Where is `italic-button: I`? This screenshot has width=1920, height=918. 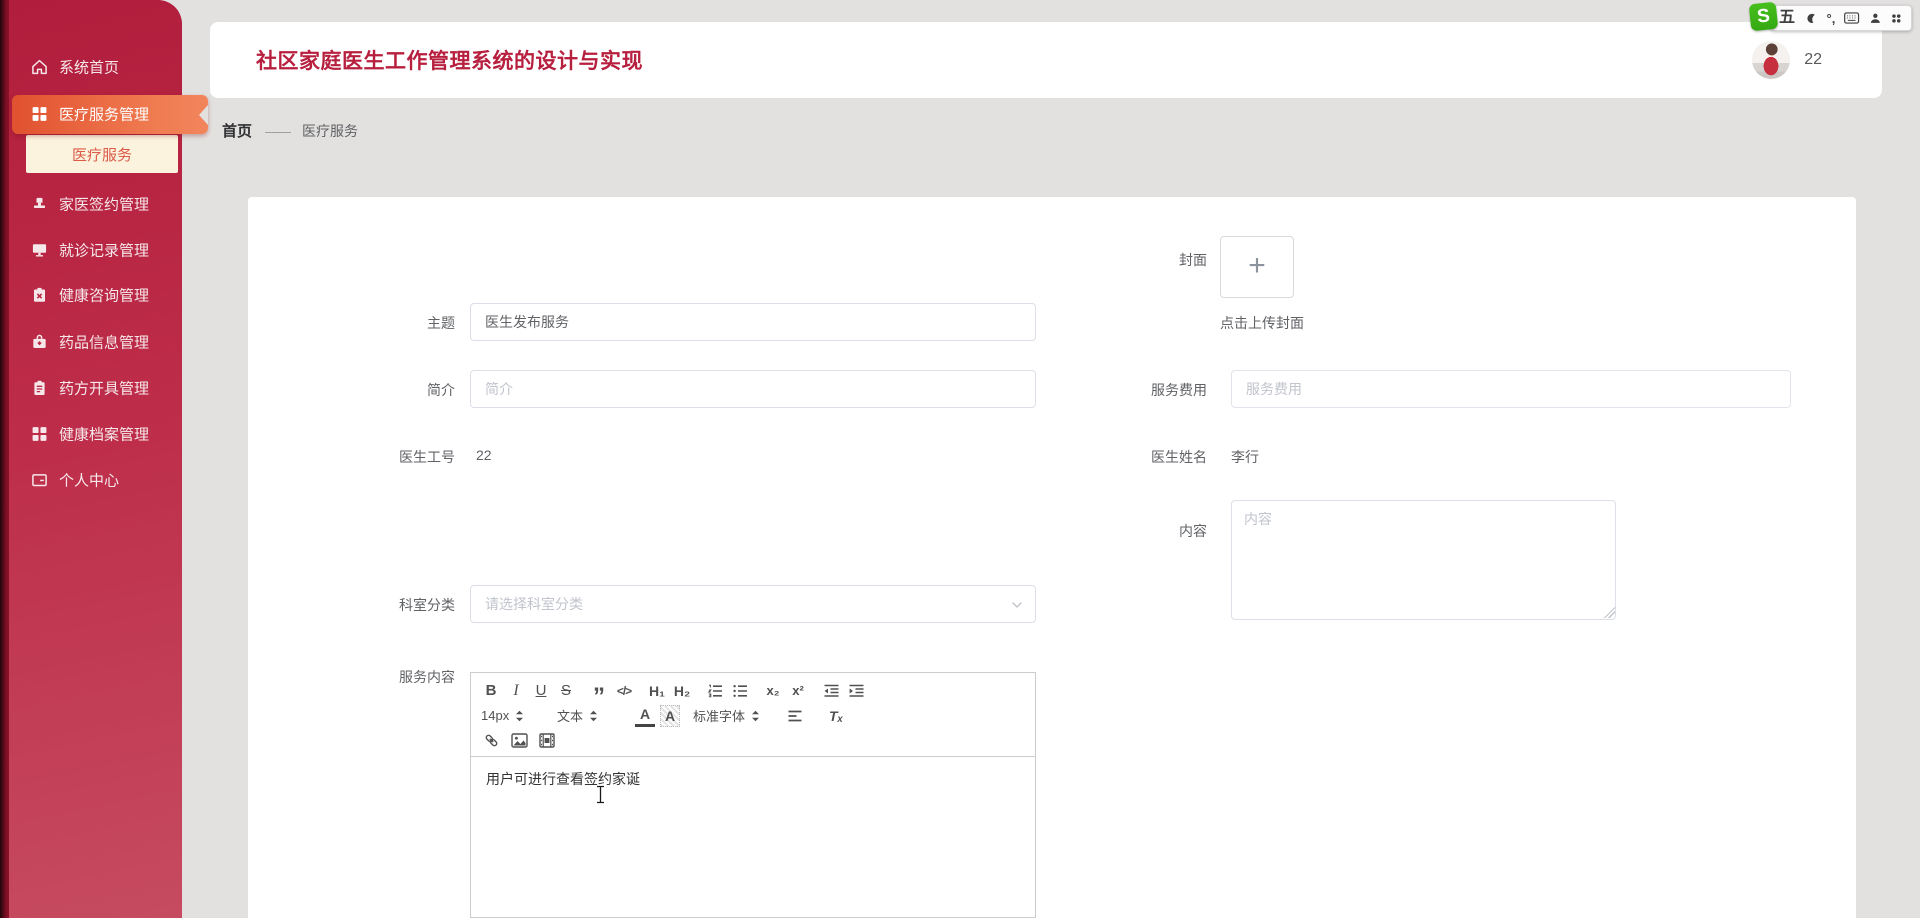
italic-button: I is located at coordinates (516, 691).